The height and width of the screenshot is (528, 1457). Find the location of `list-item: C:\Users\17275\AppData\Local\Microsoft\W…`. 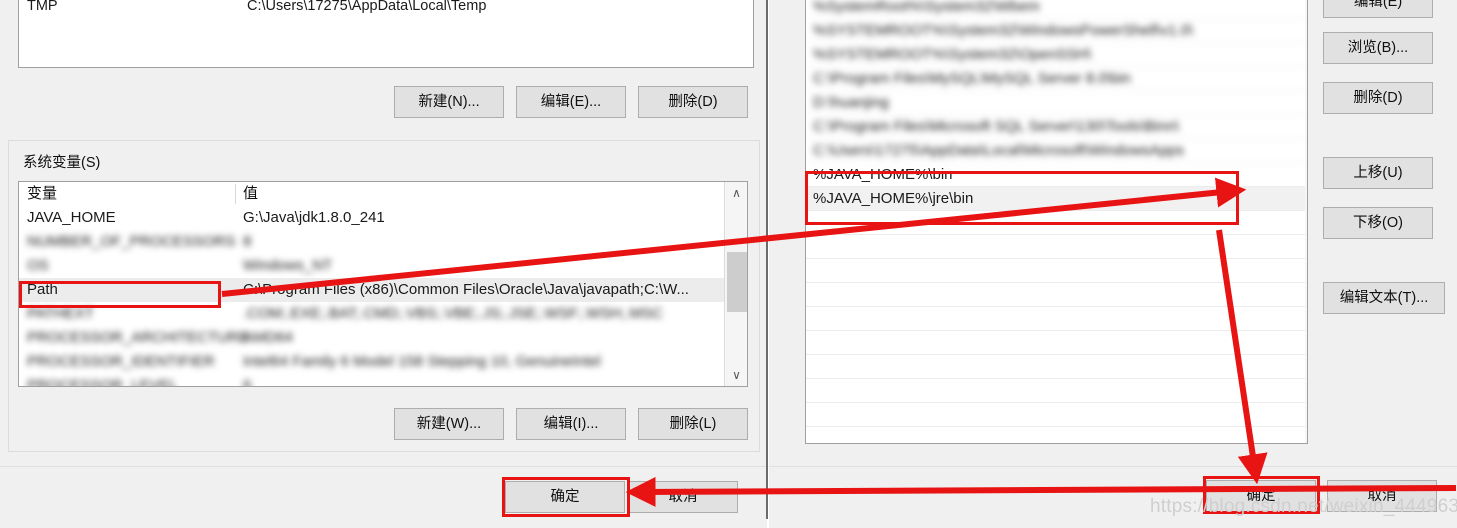

list-item: C:\Users\17275\AppData\Local\Microsoft\W… is located at coordinates (1056, 151).